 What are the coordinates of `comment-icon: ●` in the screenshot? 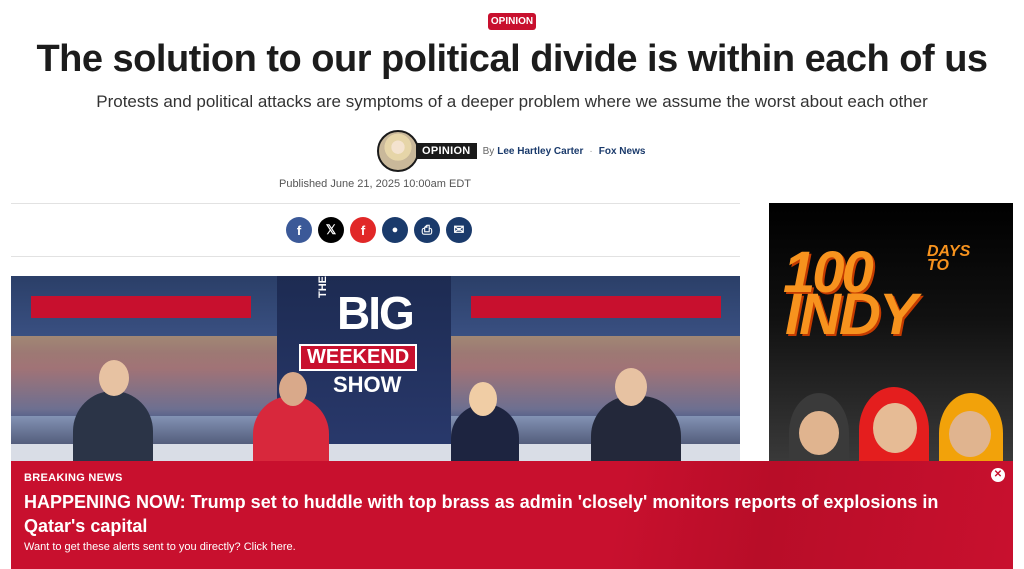 It's located at (395, 230).